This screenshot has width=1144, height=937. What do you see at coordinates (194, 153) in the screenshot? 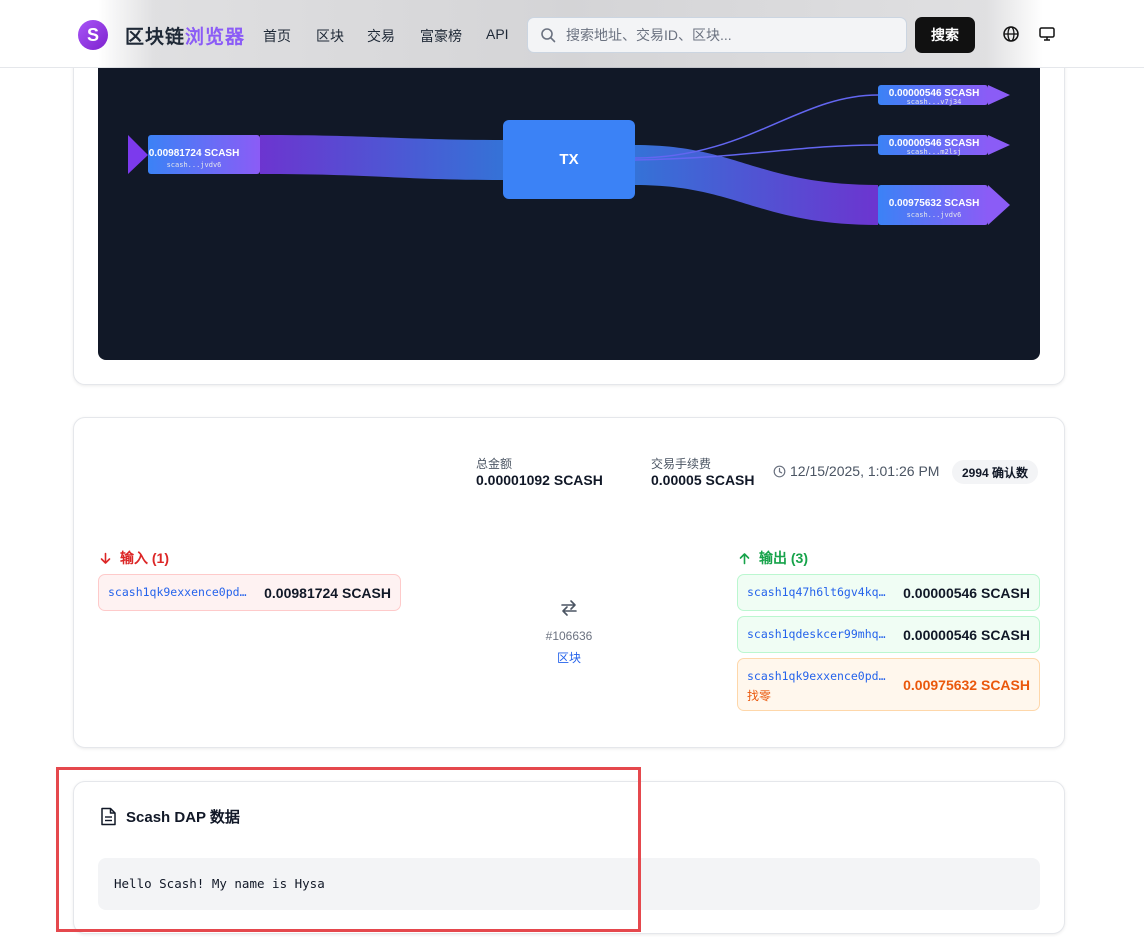
I see `input-node-amount: 0.00981724 SCASH` at bounding box center [194, 153].